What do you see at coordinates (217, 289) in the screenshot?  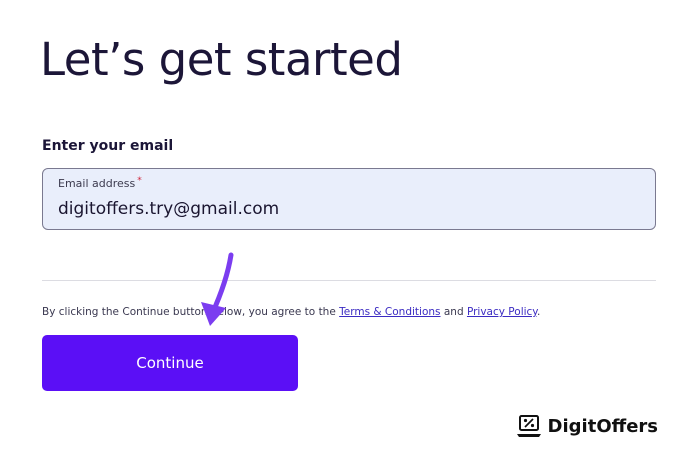 I see `arrow-pointer-icon` at bounding box center [217, 289].